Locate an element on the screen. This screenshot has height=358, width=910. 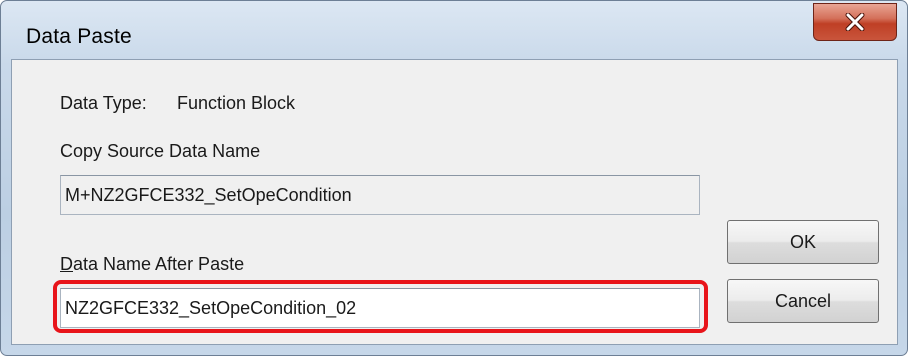
close-icon is located at coordinates (855, 22).